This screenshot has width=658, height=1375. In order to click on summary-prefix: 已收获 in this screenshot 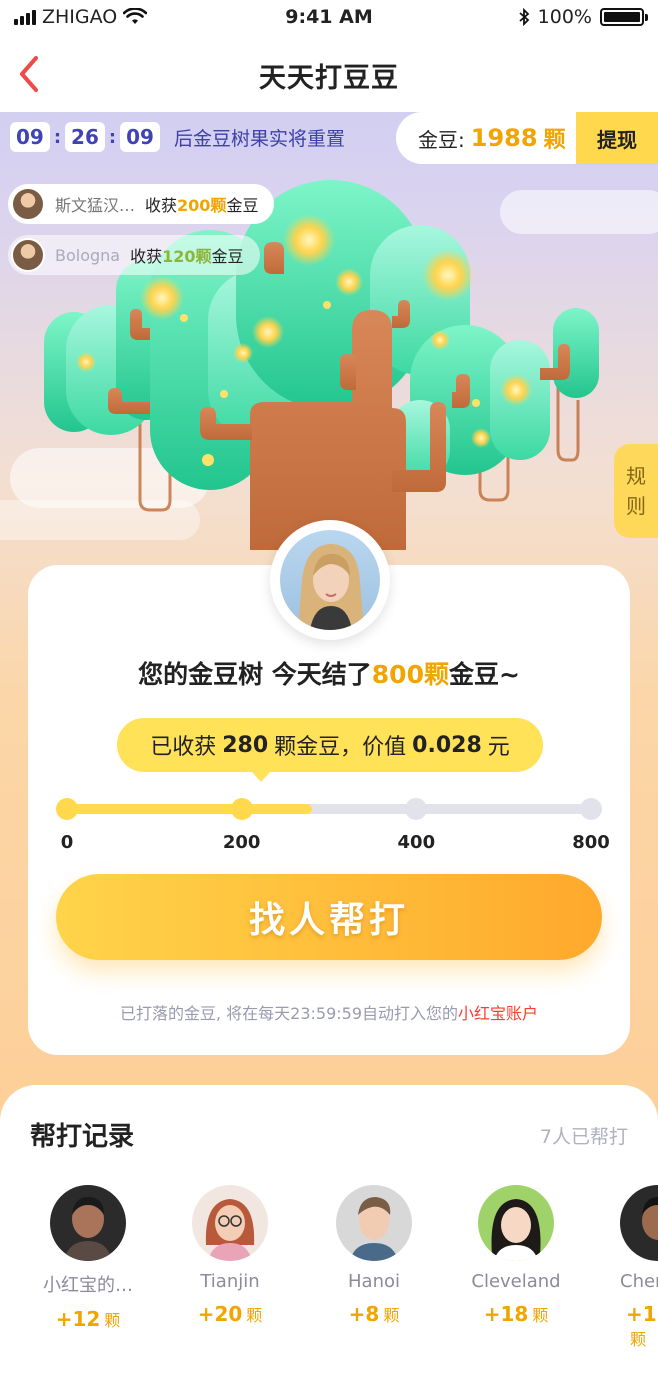, I will do `click(183, 747)`.